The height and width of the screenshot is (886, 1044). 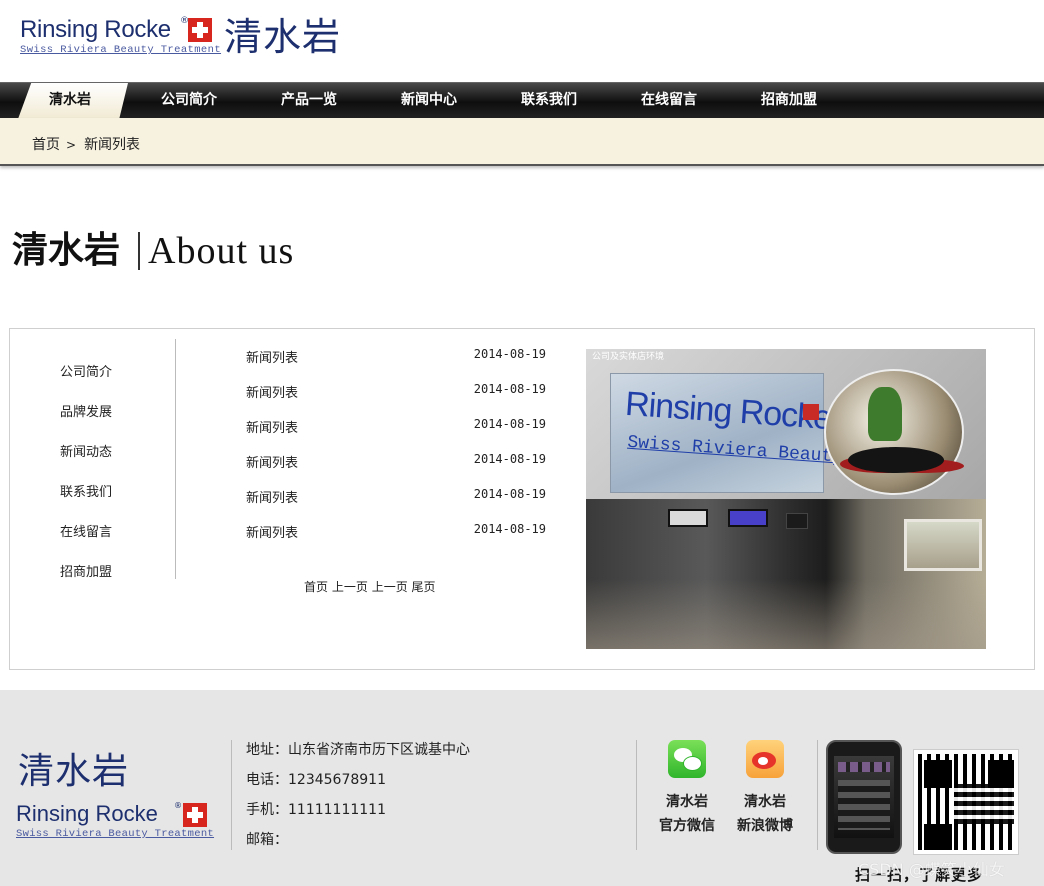 What do you see at coordinates (765, 759) in the screenshot?
I see `weibo-icon` at bounding box center [765, 759].